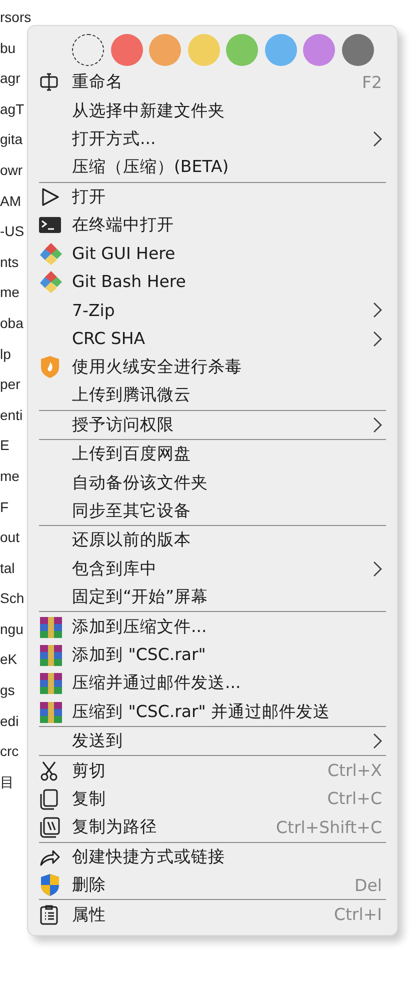 The image size is (420, 997). I want to click on play-icon, so click(50, 197).